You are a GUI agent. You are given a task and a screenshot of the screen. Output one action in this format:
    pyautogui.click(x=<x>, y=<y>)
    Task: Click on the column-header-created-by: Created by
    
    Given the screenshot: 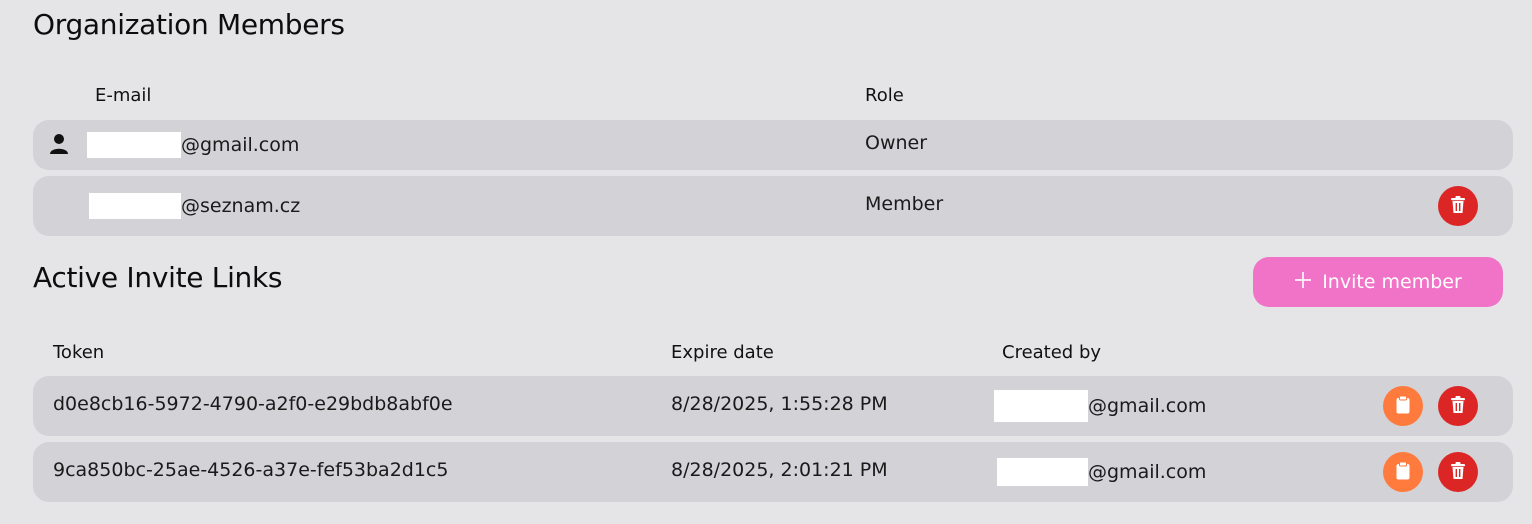 What is the action you would take?
    pyautogui.click(x=1052, y=352)
    